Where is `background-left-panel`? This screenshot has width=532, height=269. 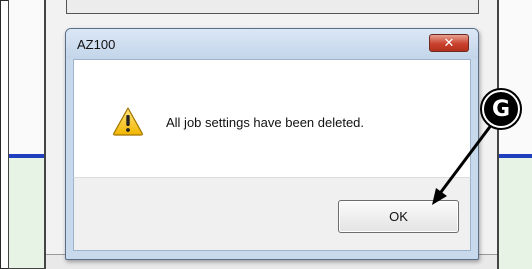
background-left-panel is located at coordinates (26, 134).